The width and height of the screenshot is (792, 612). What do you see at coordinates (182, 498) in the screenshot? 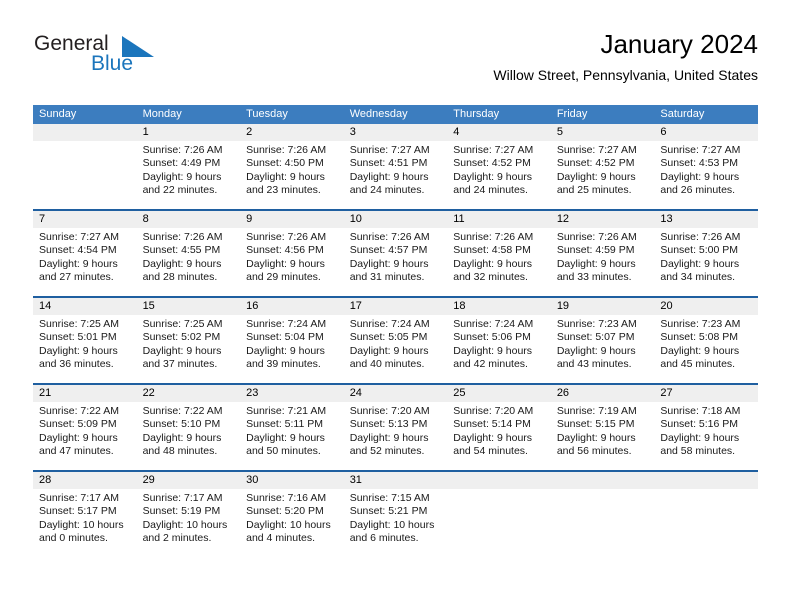
I see `sunrise-text: Sunrise: 7:17 AM` at bounding box center [182, 498].